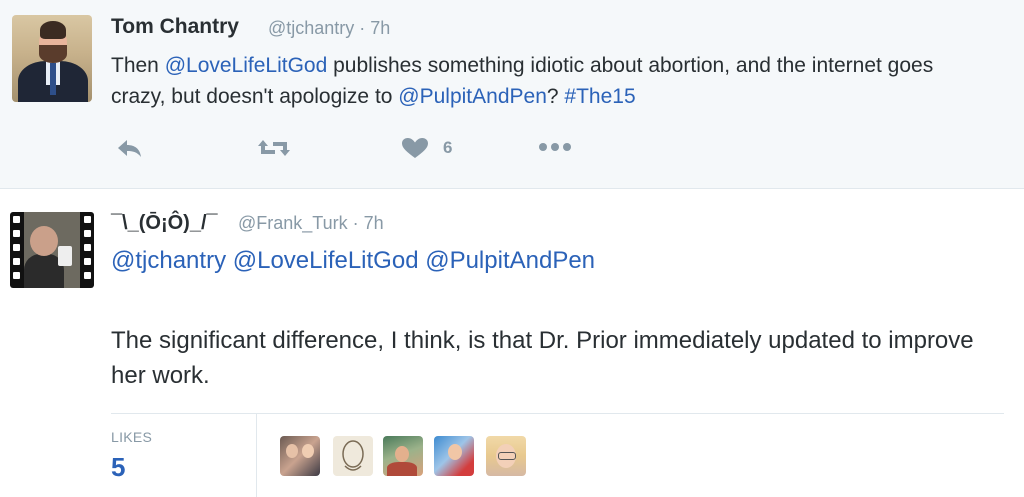 The width and height of the screenshot is (1024, 497). What do you see at coordinates (138, 65) in the screenshot?
I see `text-segment: Then` at bounding box center [138, 65].